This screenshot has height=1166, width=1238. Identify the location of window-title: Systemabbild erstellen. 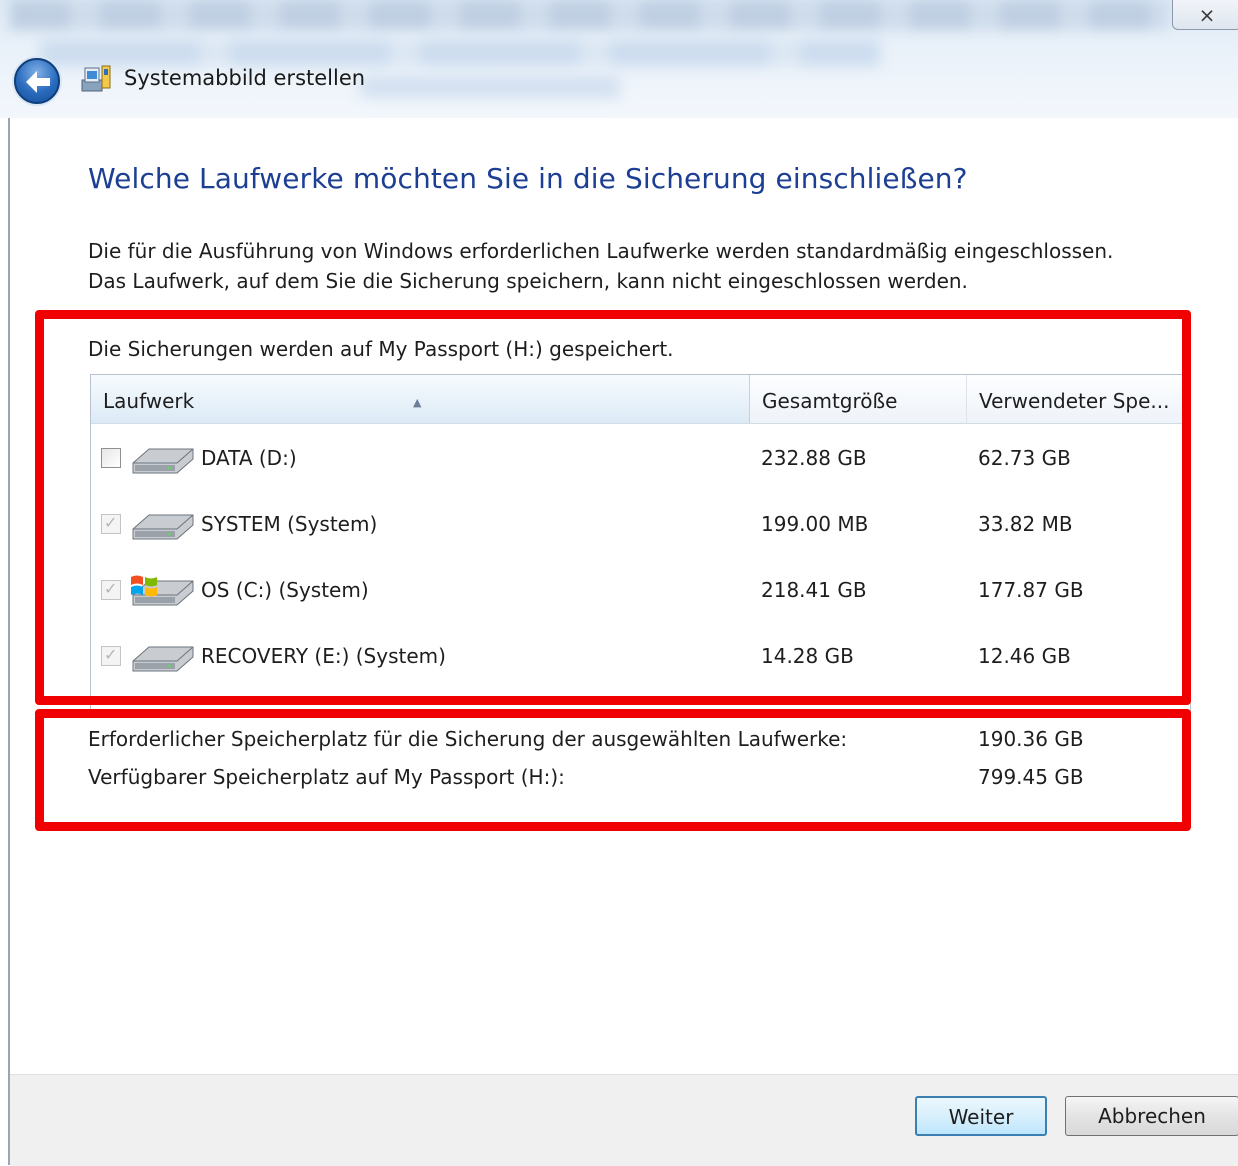
(245, 78).